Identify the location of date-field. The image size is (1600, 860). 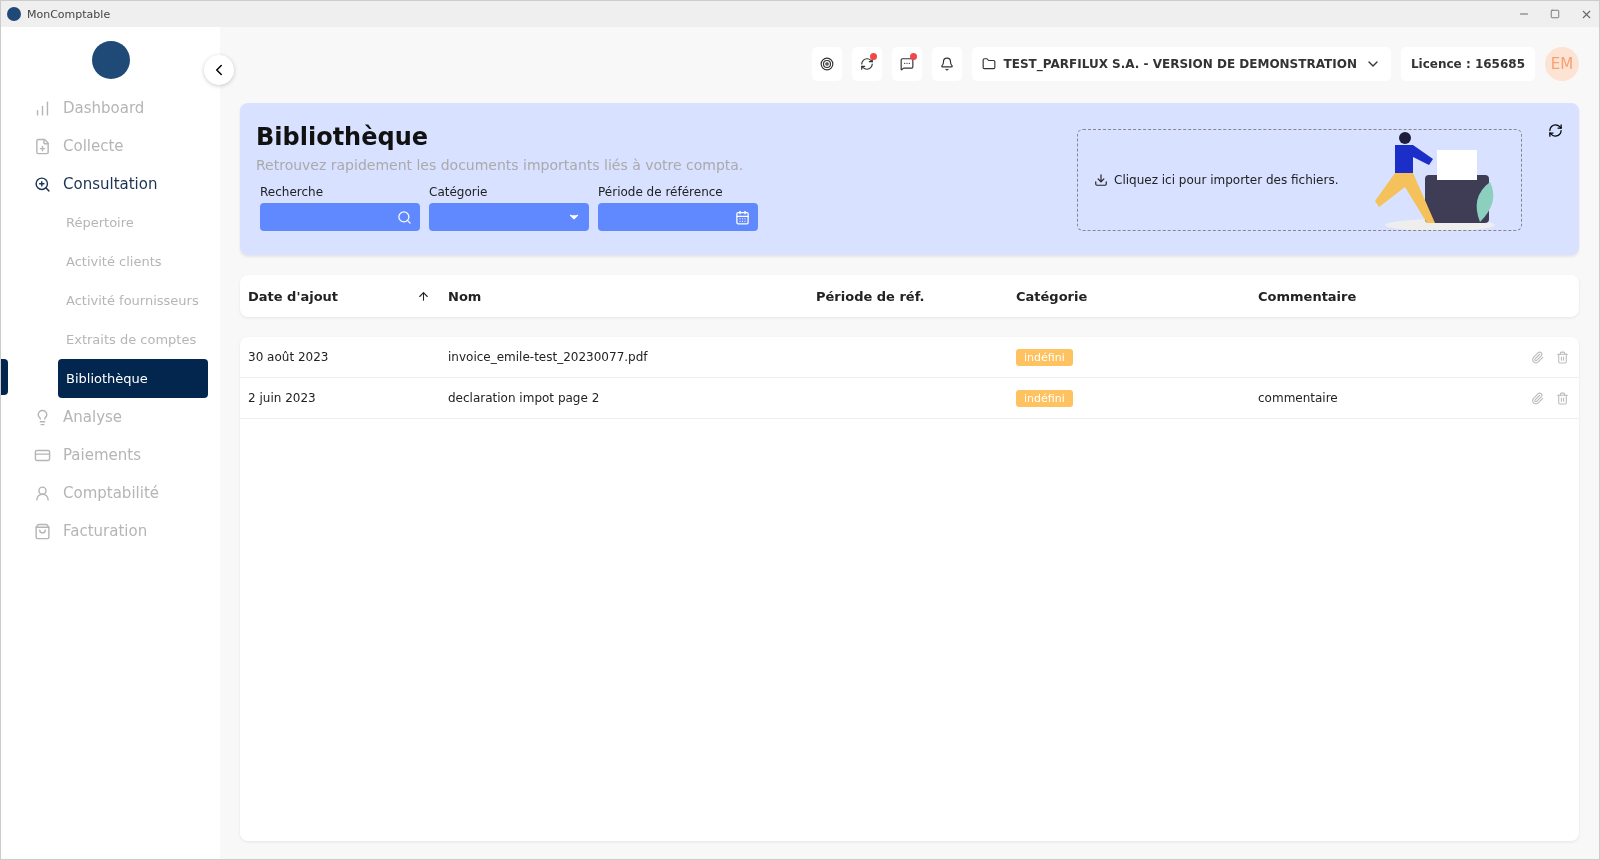
(678, 217).